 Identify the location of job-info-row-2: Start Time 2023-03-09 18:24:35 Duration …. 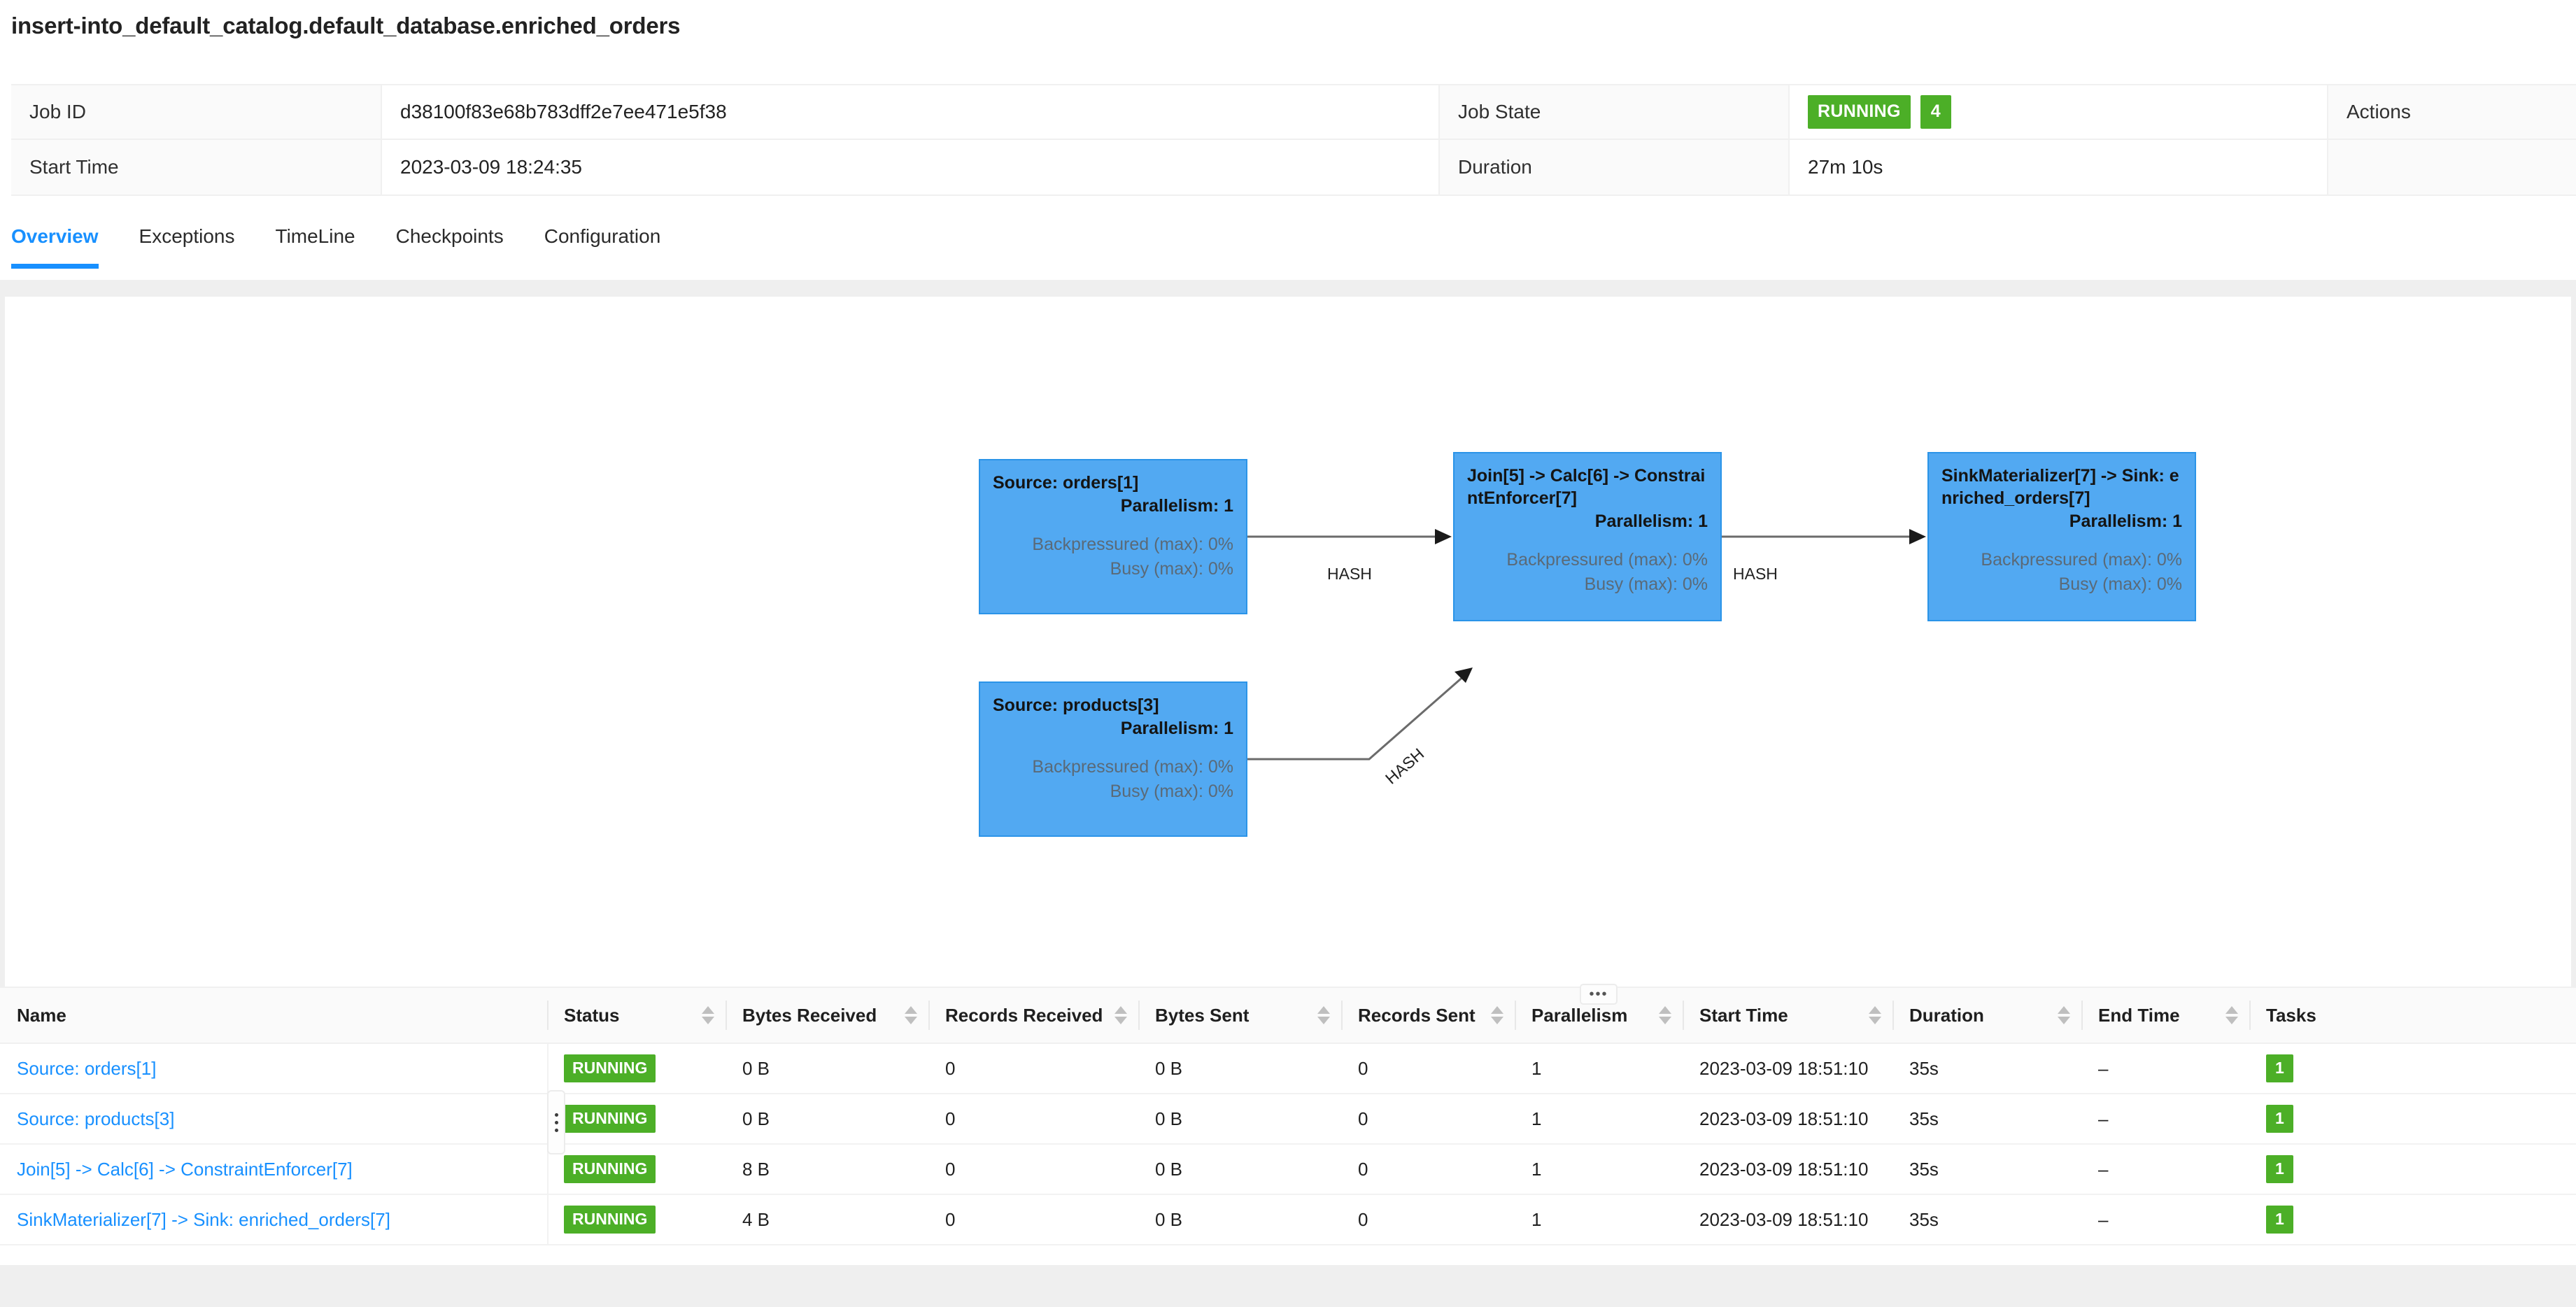
(1293, 167).